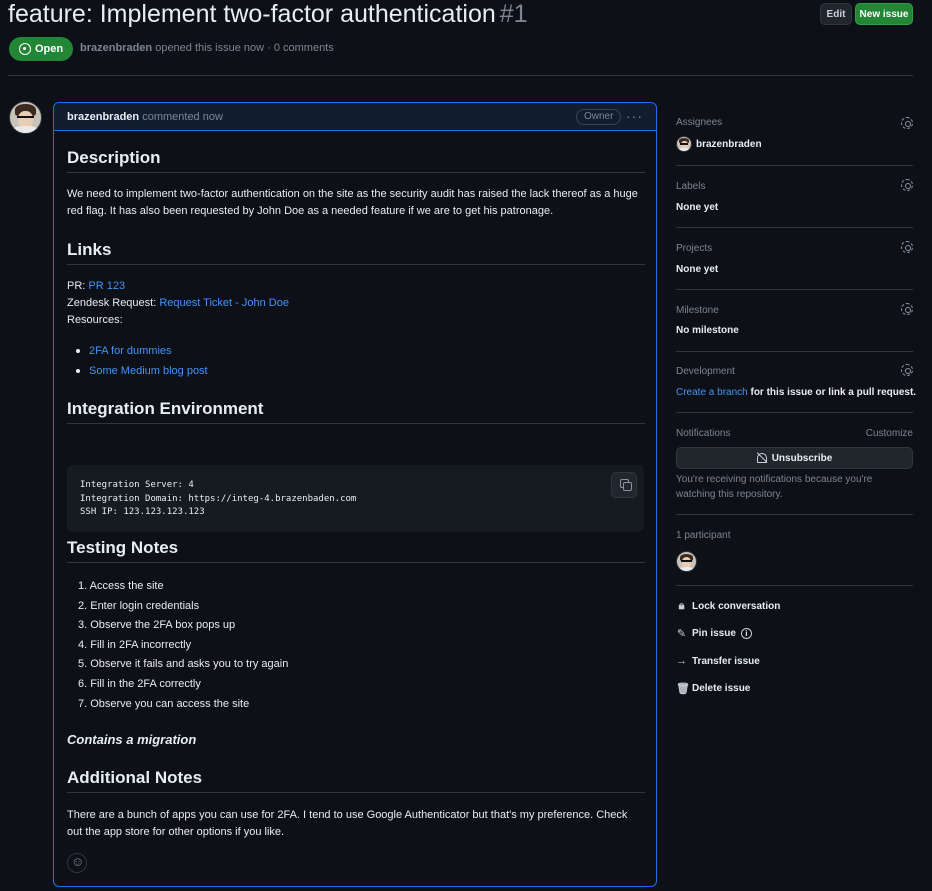 The width and height of the screenshot is (932, 891). Describe the element at coordinates (113, 303) in the screenshot. I see `zendesk-label: Zendesk Request:` at that location.